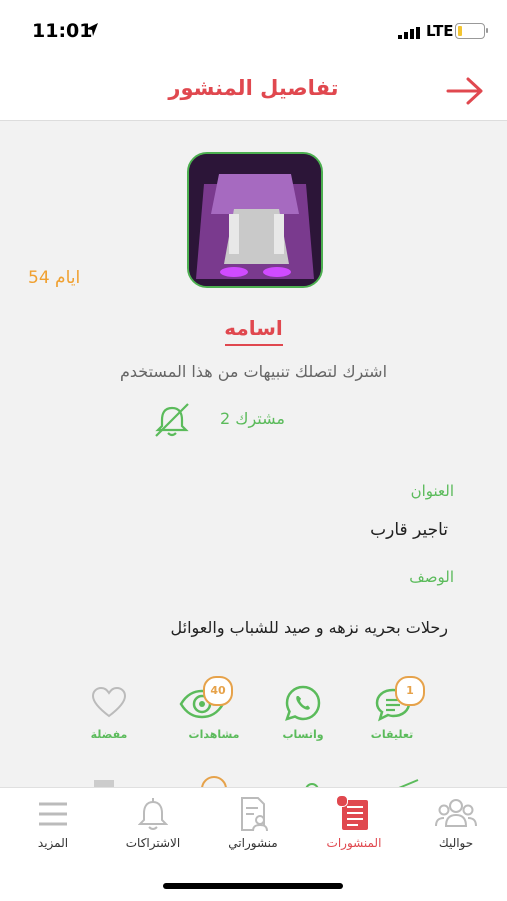  Describe the element at coordinates (410, 691) in the screenshot. I see `comments-count-badge: 1` at that location.